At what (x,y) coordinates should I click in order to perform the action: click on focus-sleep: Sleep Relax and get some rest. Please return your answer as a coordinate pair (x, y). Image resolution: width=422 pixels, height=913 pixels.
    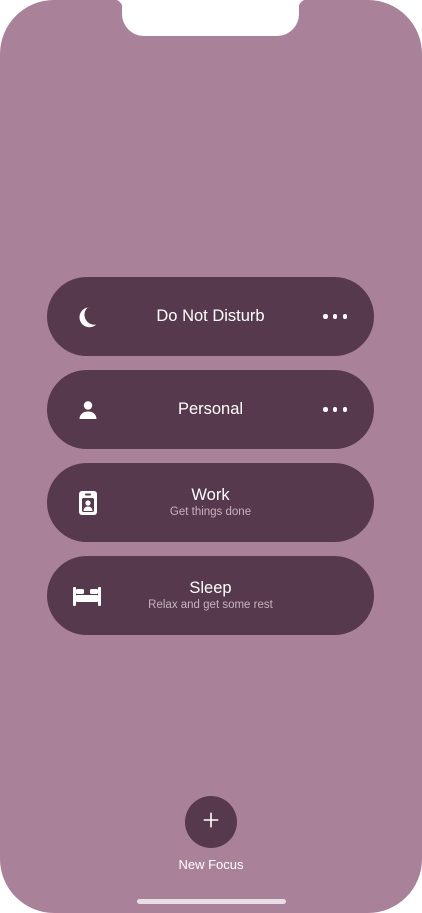
    Looking at the image, I should click on (210, 595).